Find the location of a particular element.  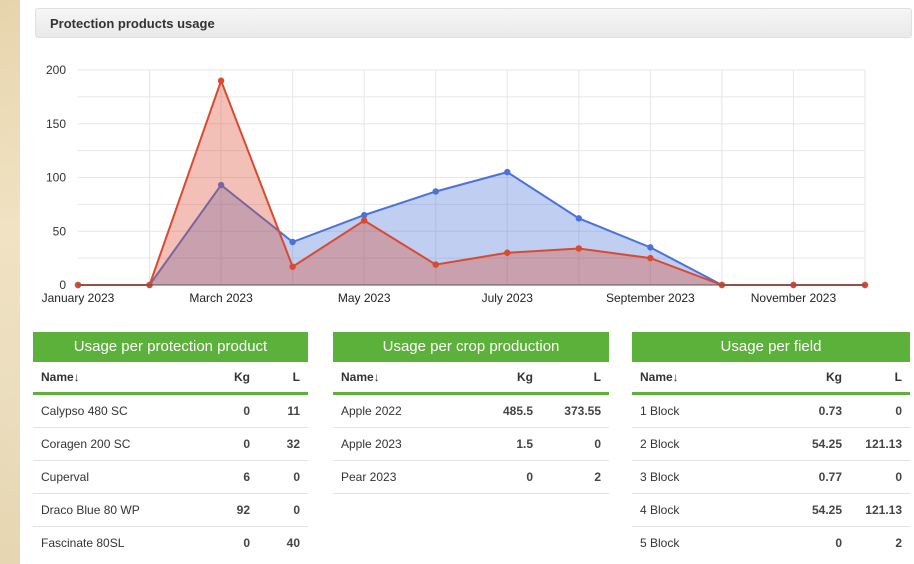

x-tick-label: March 2023 is located at coordinates (221, 298).